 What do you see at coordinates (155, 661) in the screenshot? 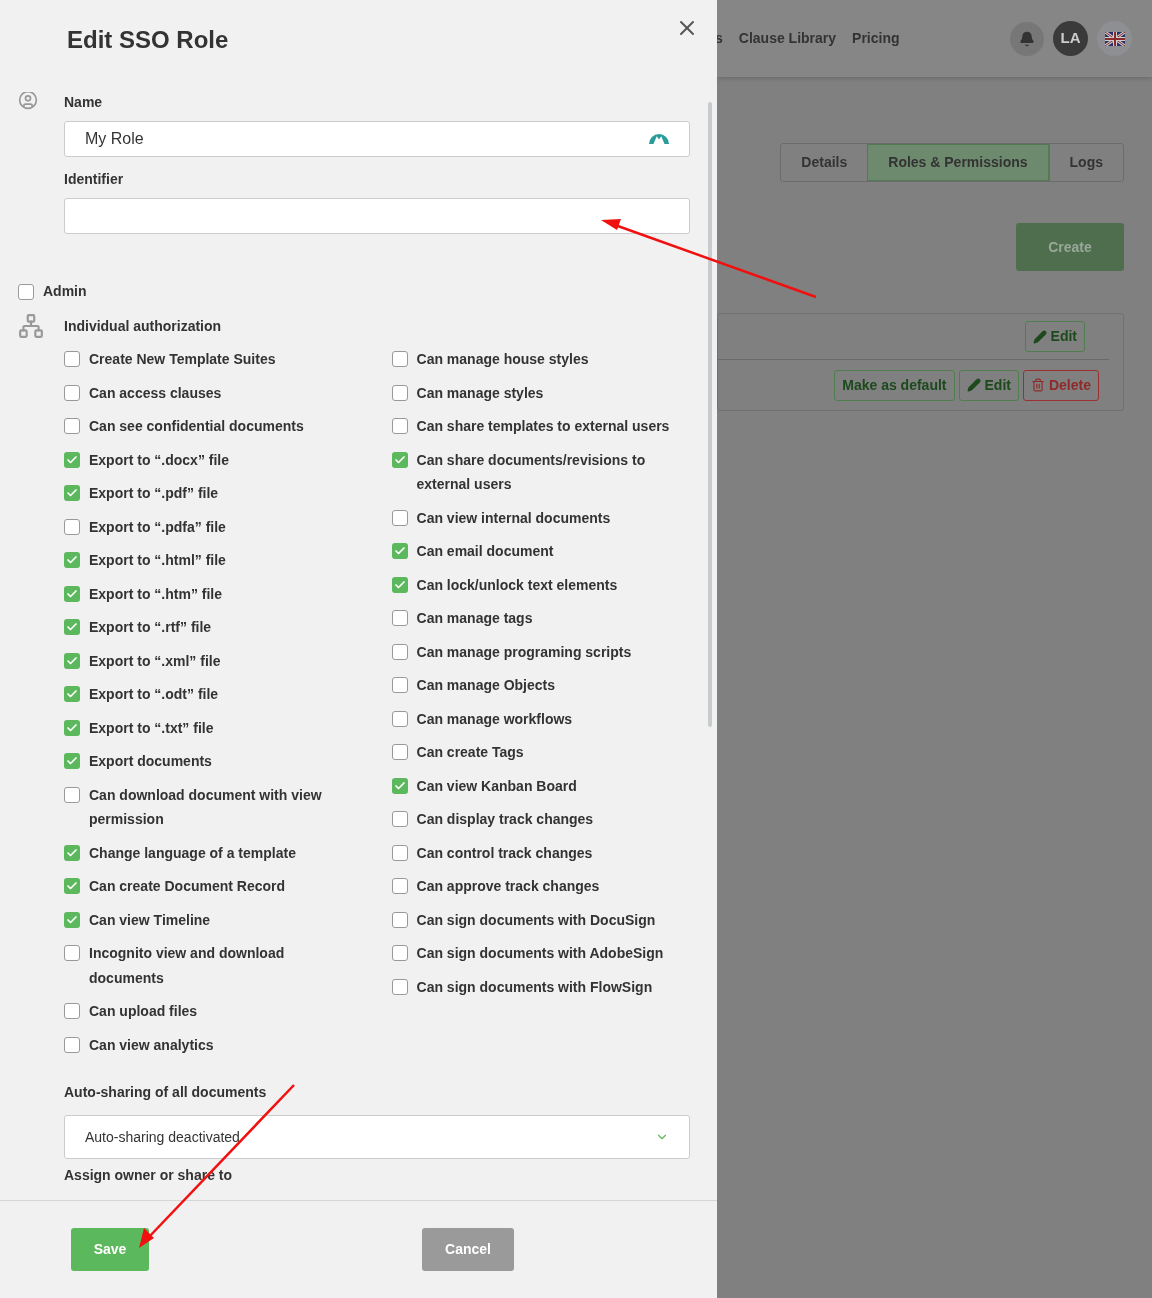
I see `permission-label: Export to “.xml” file` at bounding box center [155, 661].